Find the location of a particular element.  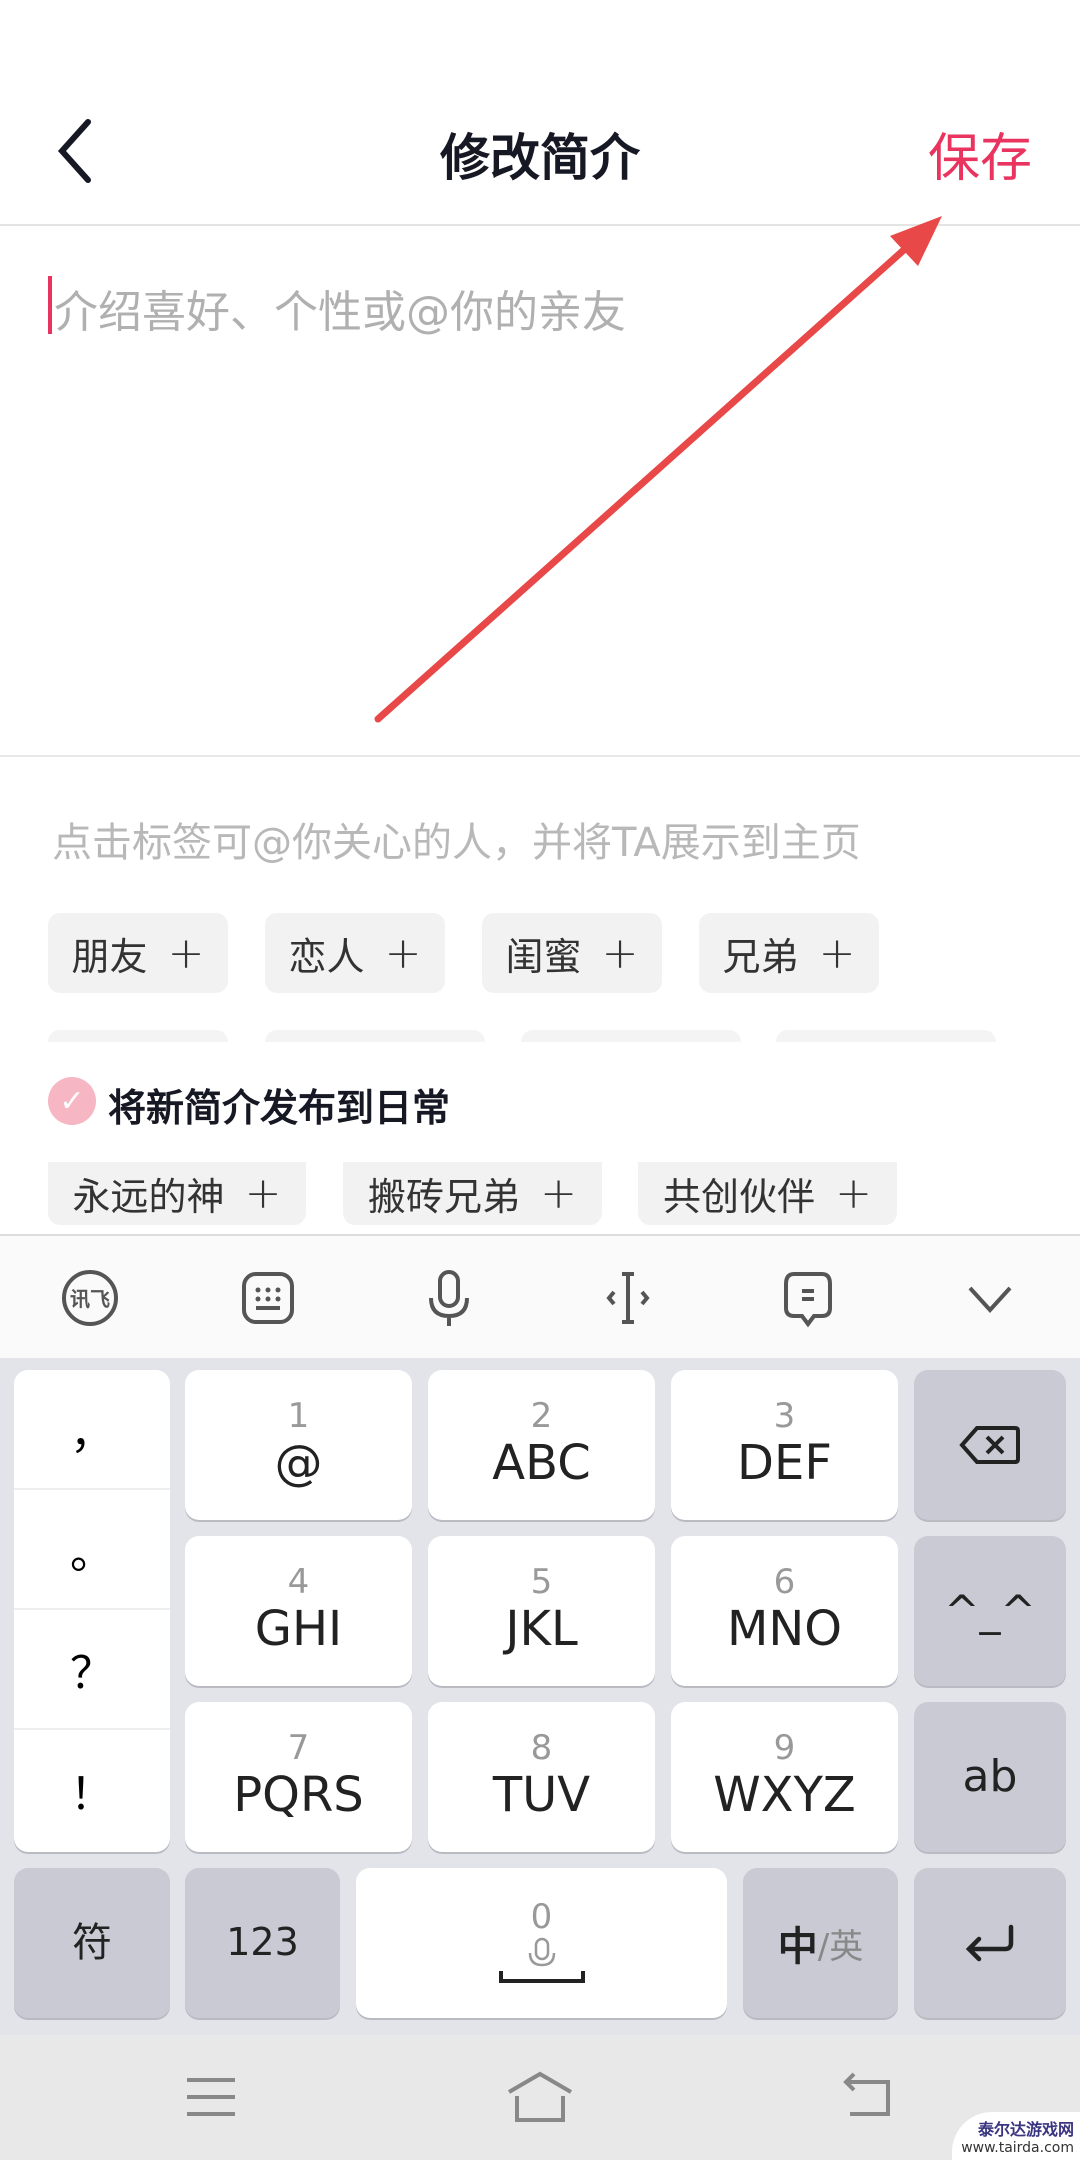

save-button: 保存 is located at coordinates (980, 153).